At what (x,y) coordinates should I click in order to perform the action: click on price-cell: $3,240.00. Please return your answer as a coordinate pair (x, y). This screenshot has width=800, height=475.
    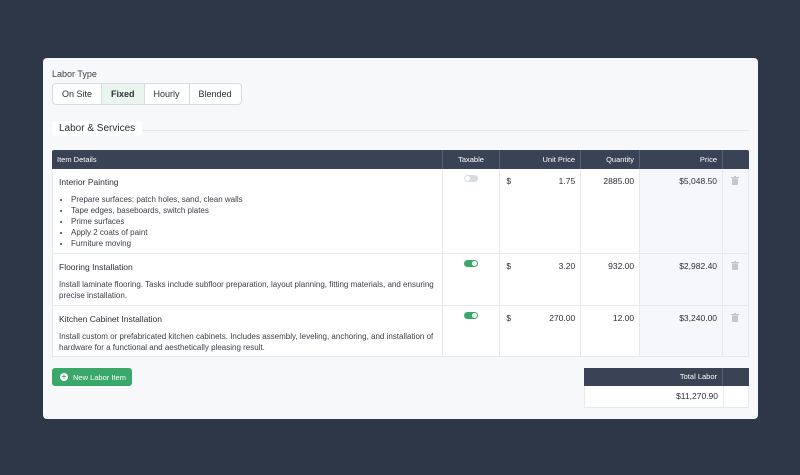
    Looking at the image, I should click on (682, 331).